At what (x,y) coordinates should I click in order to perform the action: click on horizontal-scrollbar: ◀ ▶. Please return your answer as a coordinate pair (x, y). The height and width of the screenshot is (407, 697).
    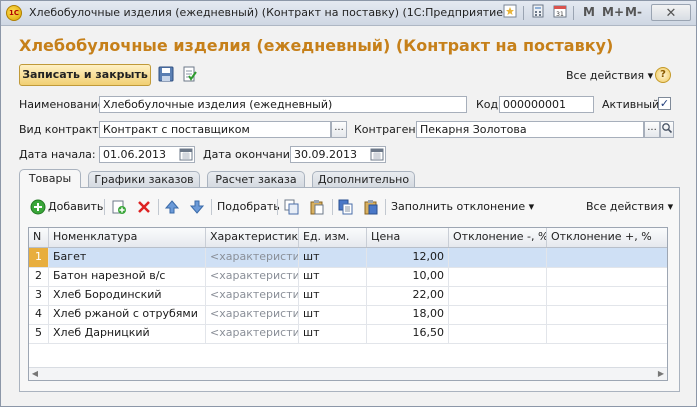
    Looking at the image, I should click on (348, 373).